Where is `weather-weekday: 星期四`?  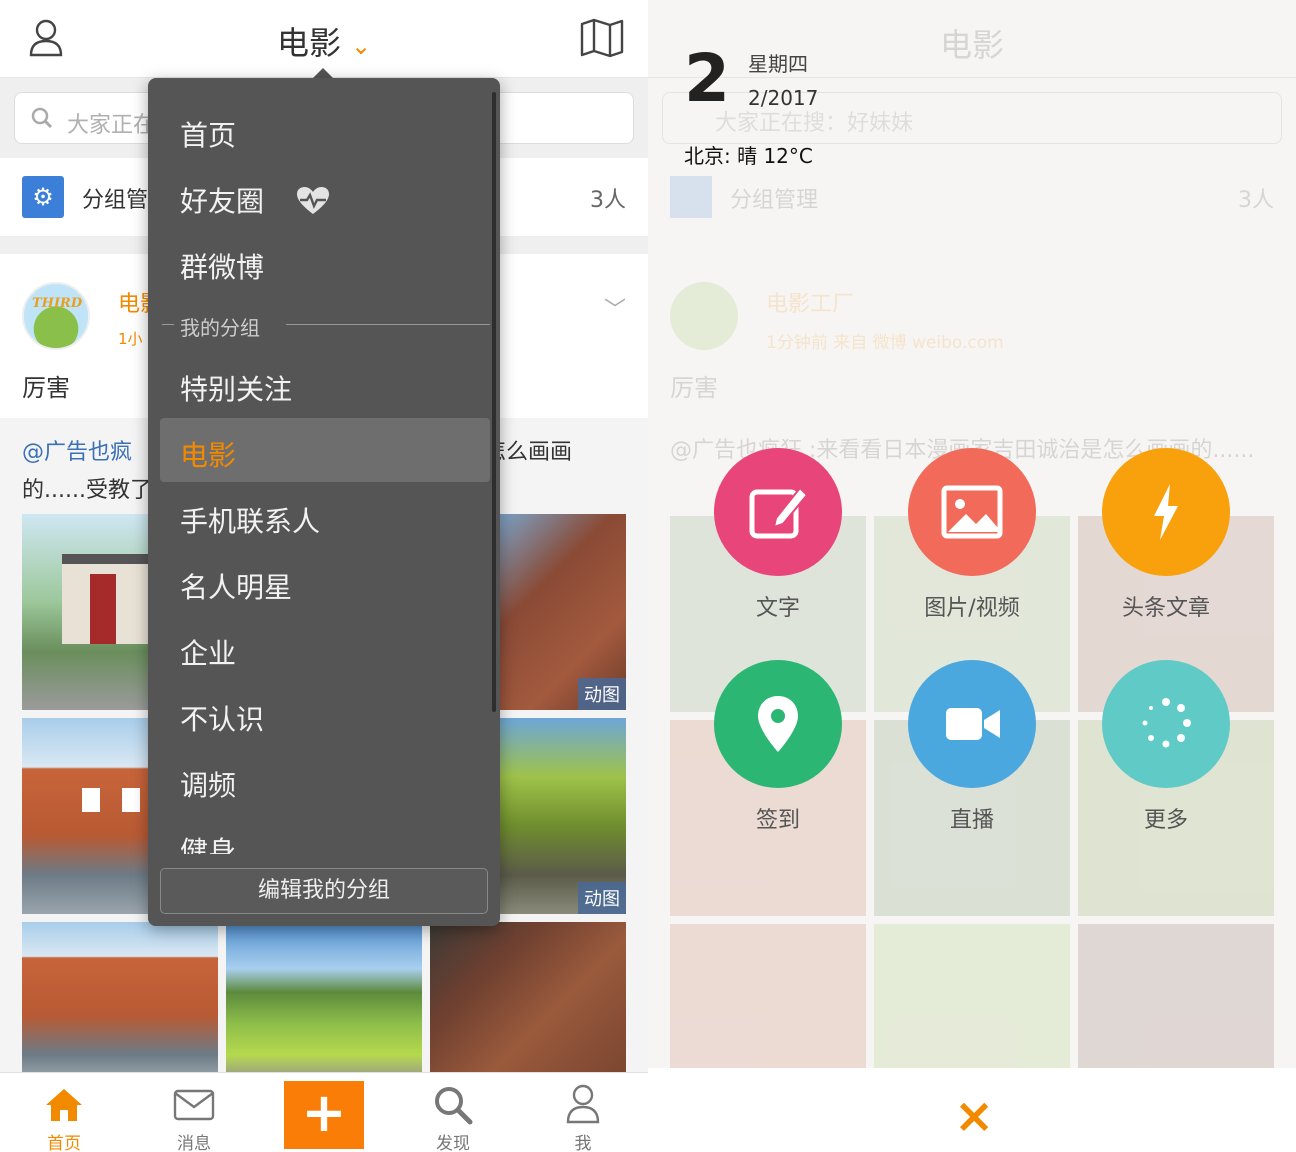
weather-weekday: 星期四 is located at coordinates (778, 64).